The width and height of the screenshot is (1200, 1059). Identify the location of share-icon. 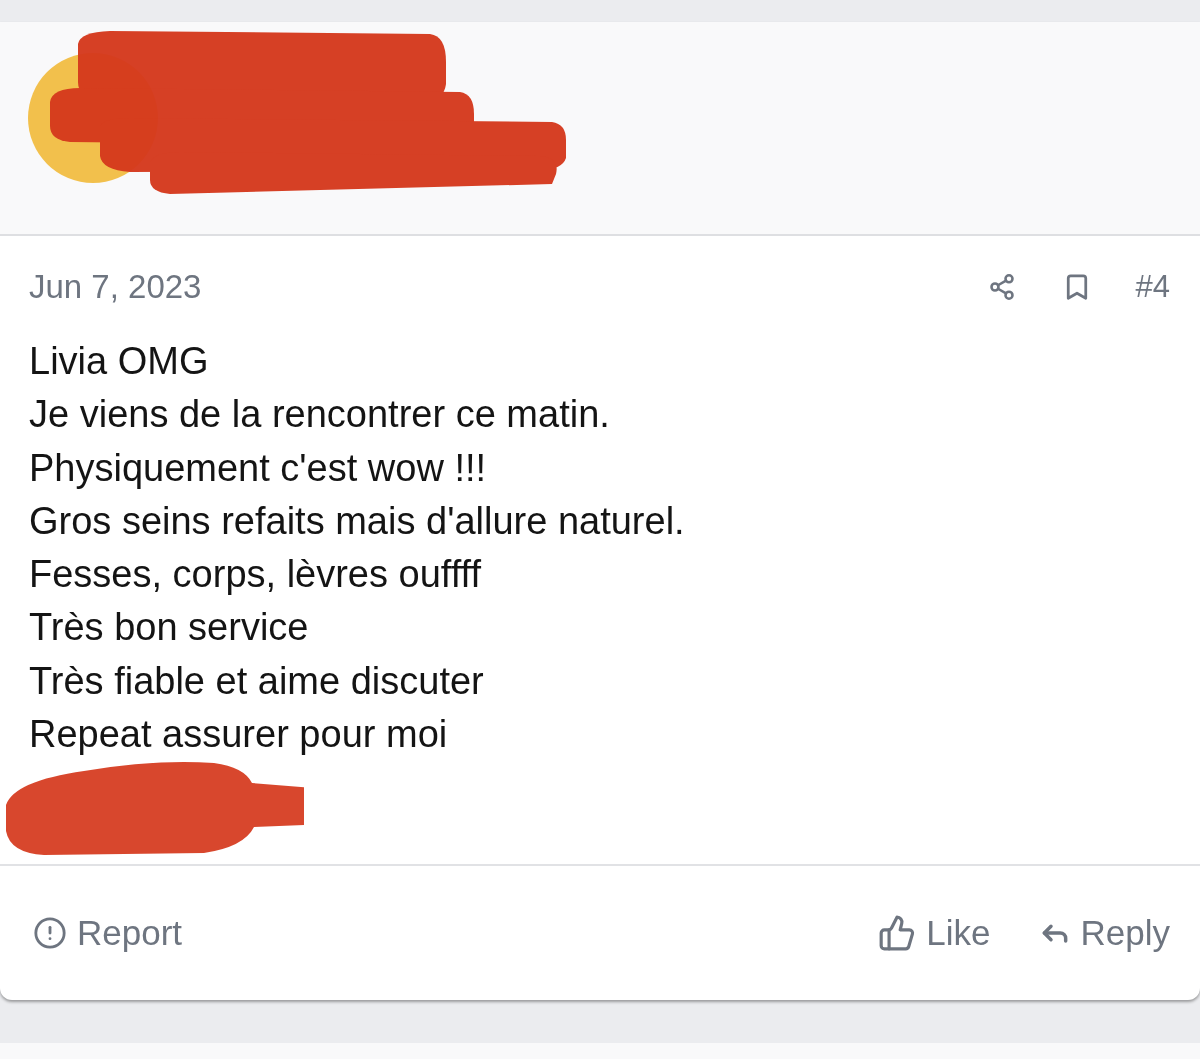
(1001, 287).